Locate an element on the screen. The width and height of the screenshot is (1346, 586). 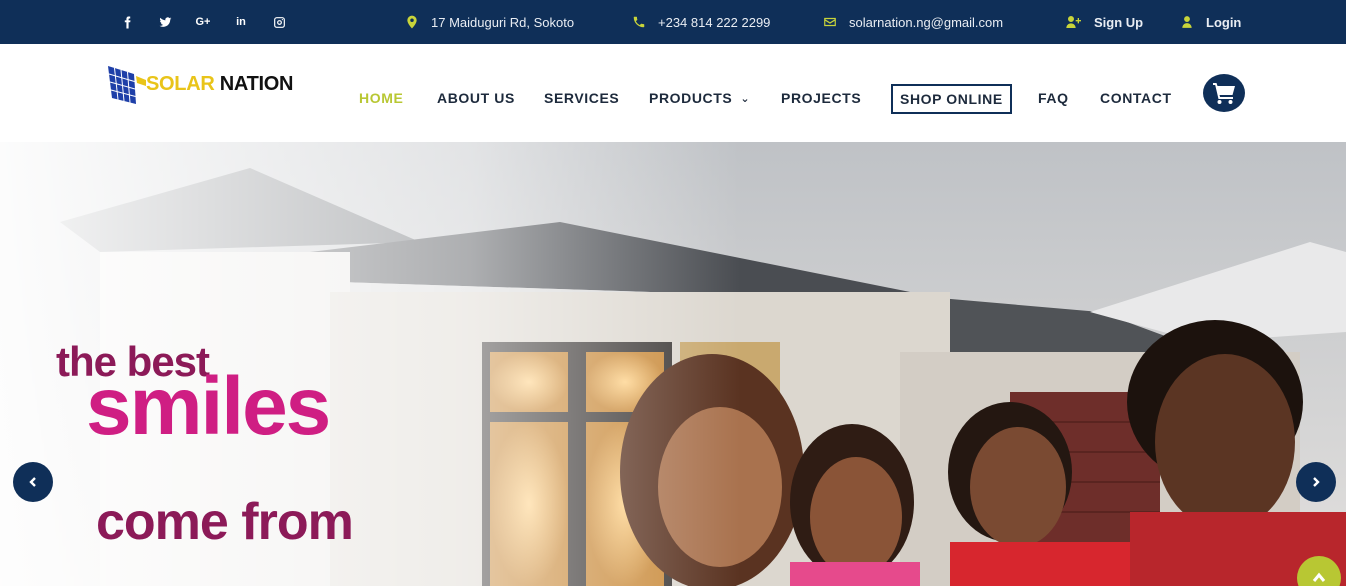
facebook-icon is located at coordinates (127, 22).